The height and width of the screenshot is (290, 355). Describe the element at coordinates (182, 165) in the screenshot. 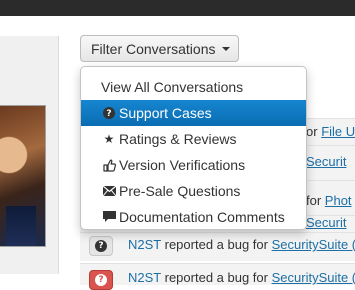

I see `menu-item-label: Version Verifications` at that location.